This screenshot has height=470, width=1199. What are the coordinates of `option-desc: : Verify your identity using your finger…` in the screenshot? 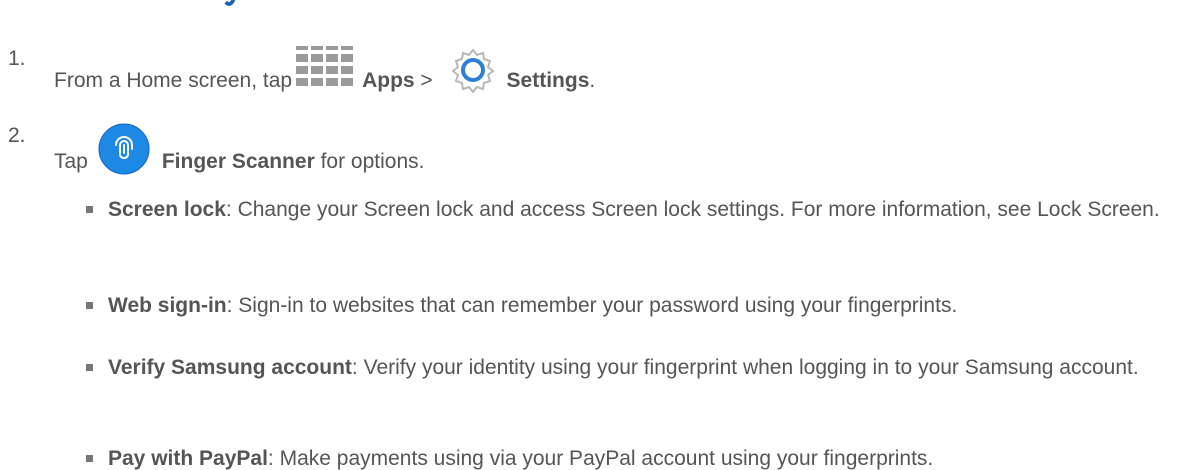 It's located at (745, 367).